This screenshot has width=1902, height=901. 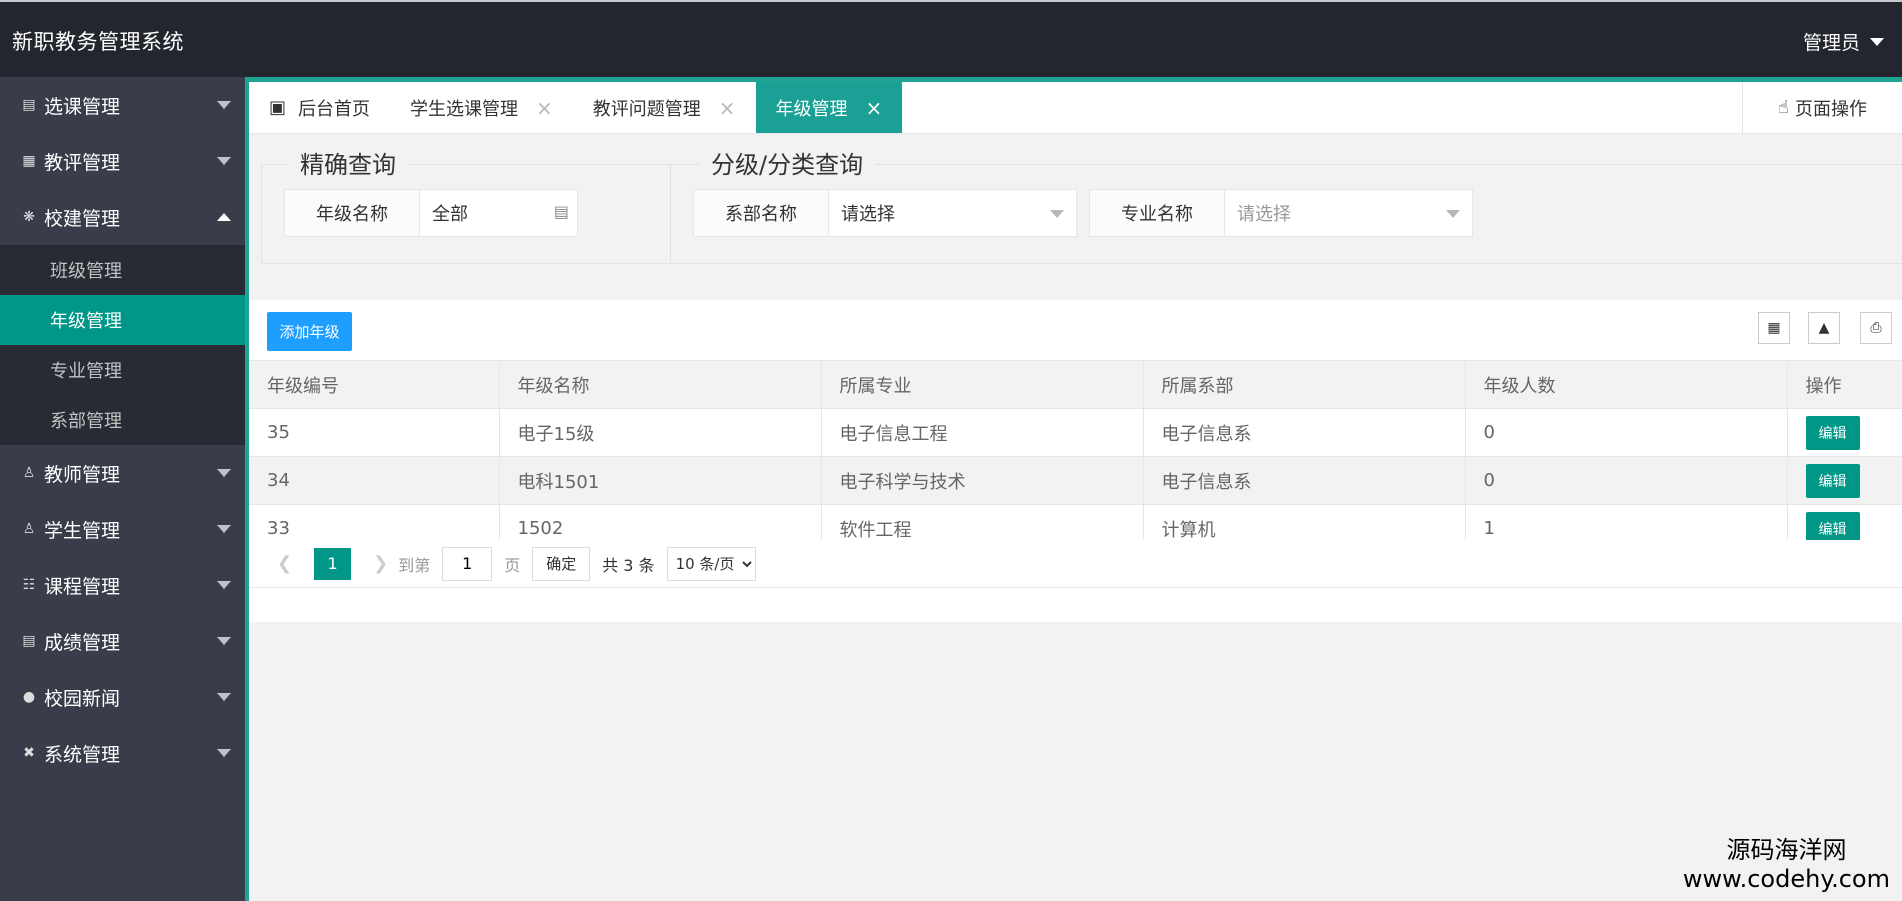 What do you see at coordinates (1783, 107) in the screenshot?
I see `hand-pointer-icon: ☝` at bounding box center [1783, 107].